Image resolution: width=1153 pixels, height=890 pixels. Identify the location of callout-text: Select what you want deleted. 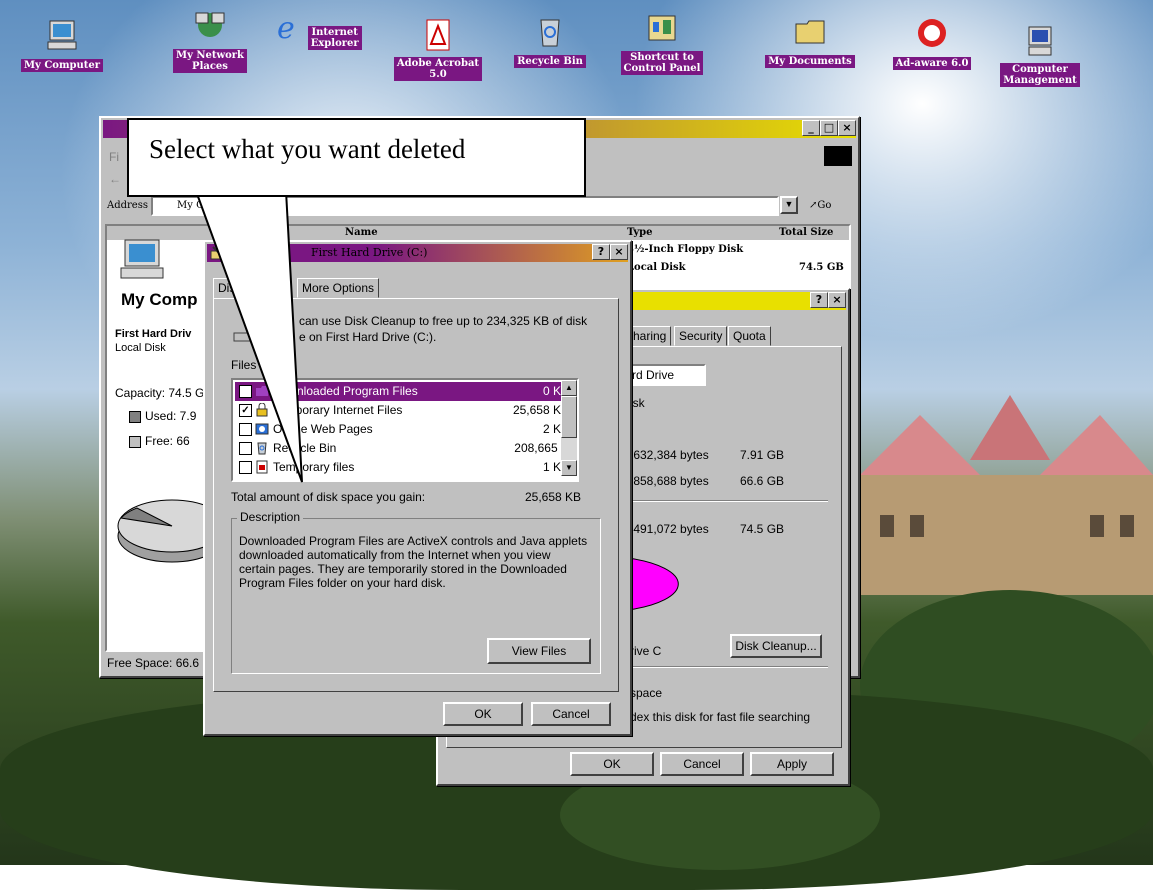
(307, 149).